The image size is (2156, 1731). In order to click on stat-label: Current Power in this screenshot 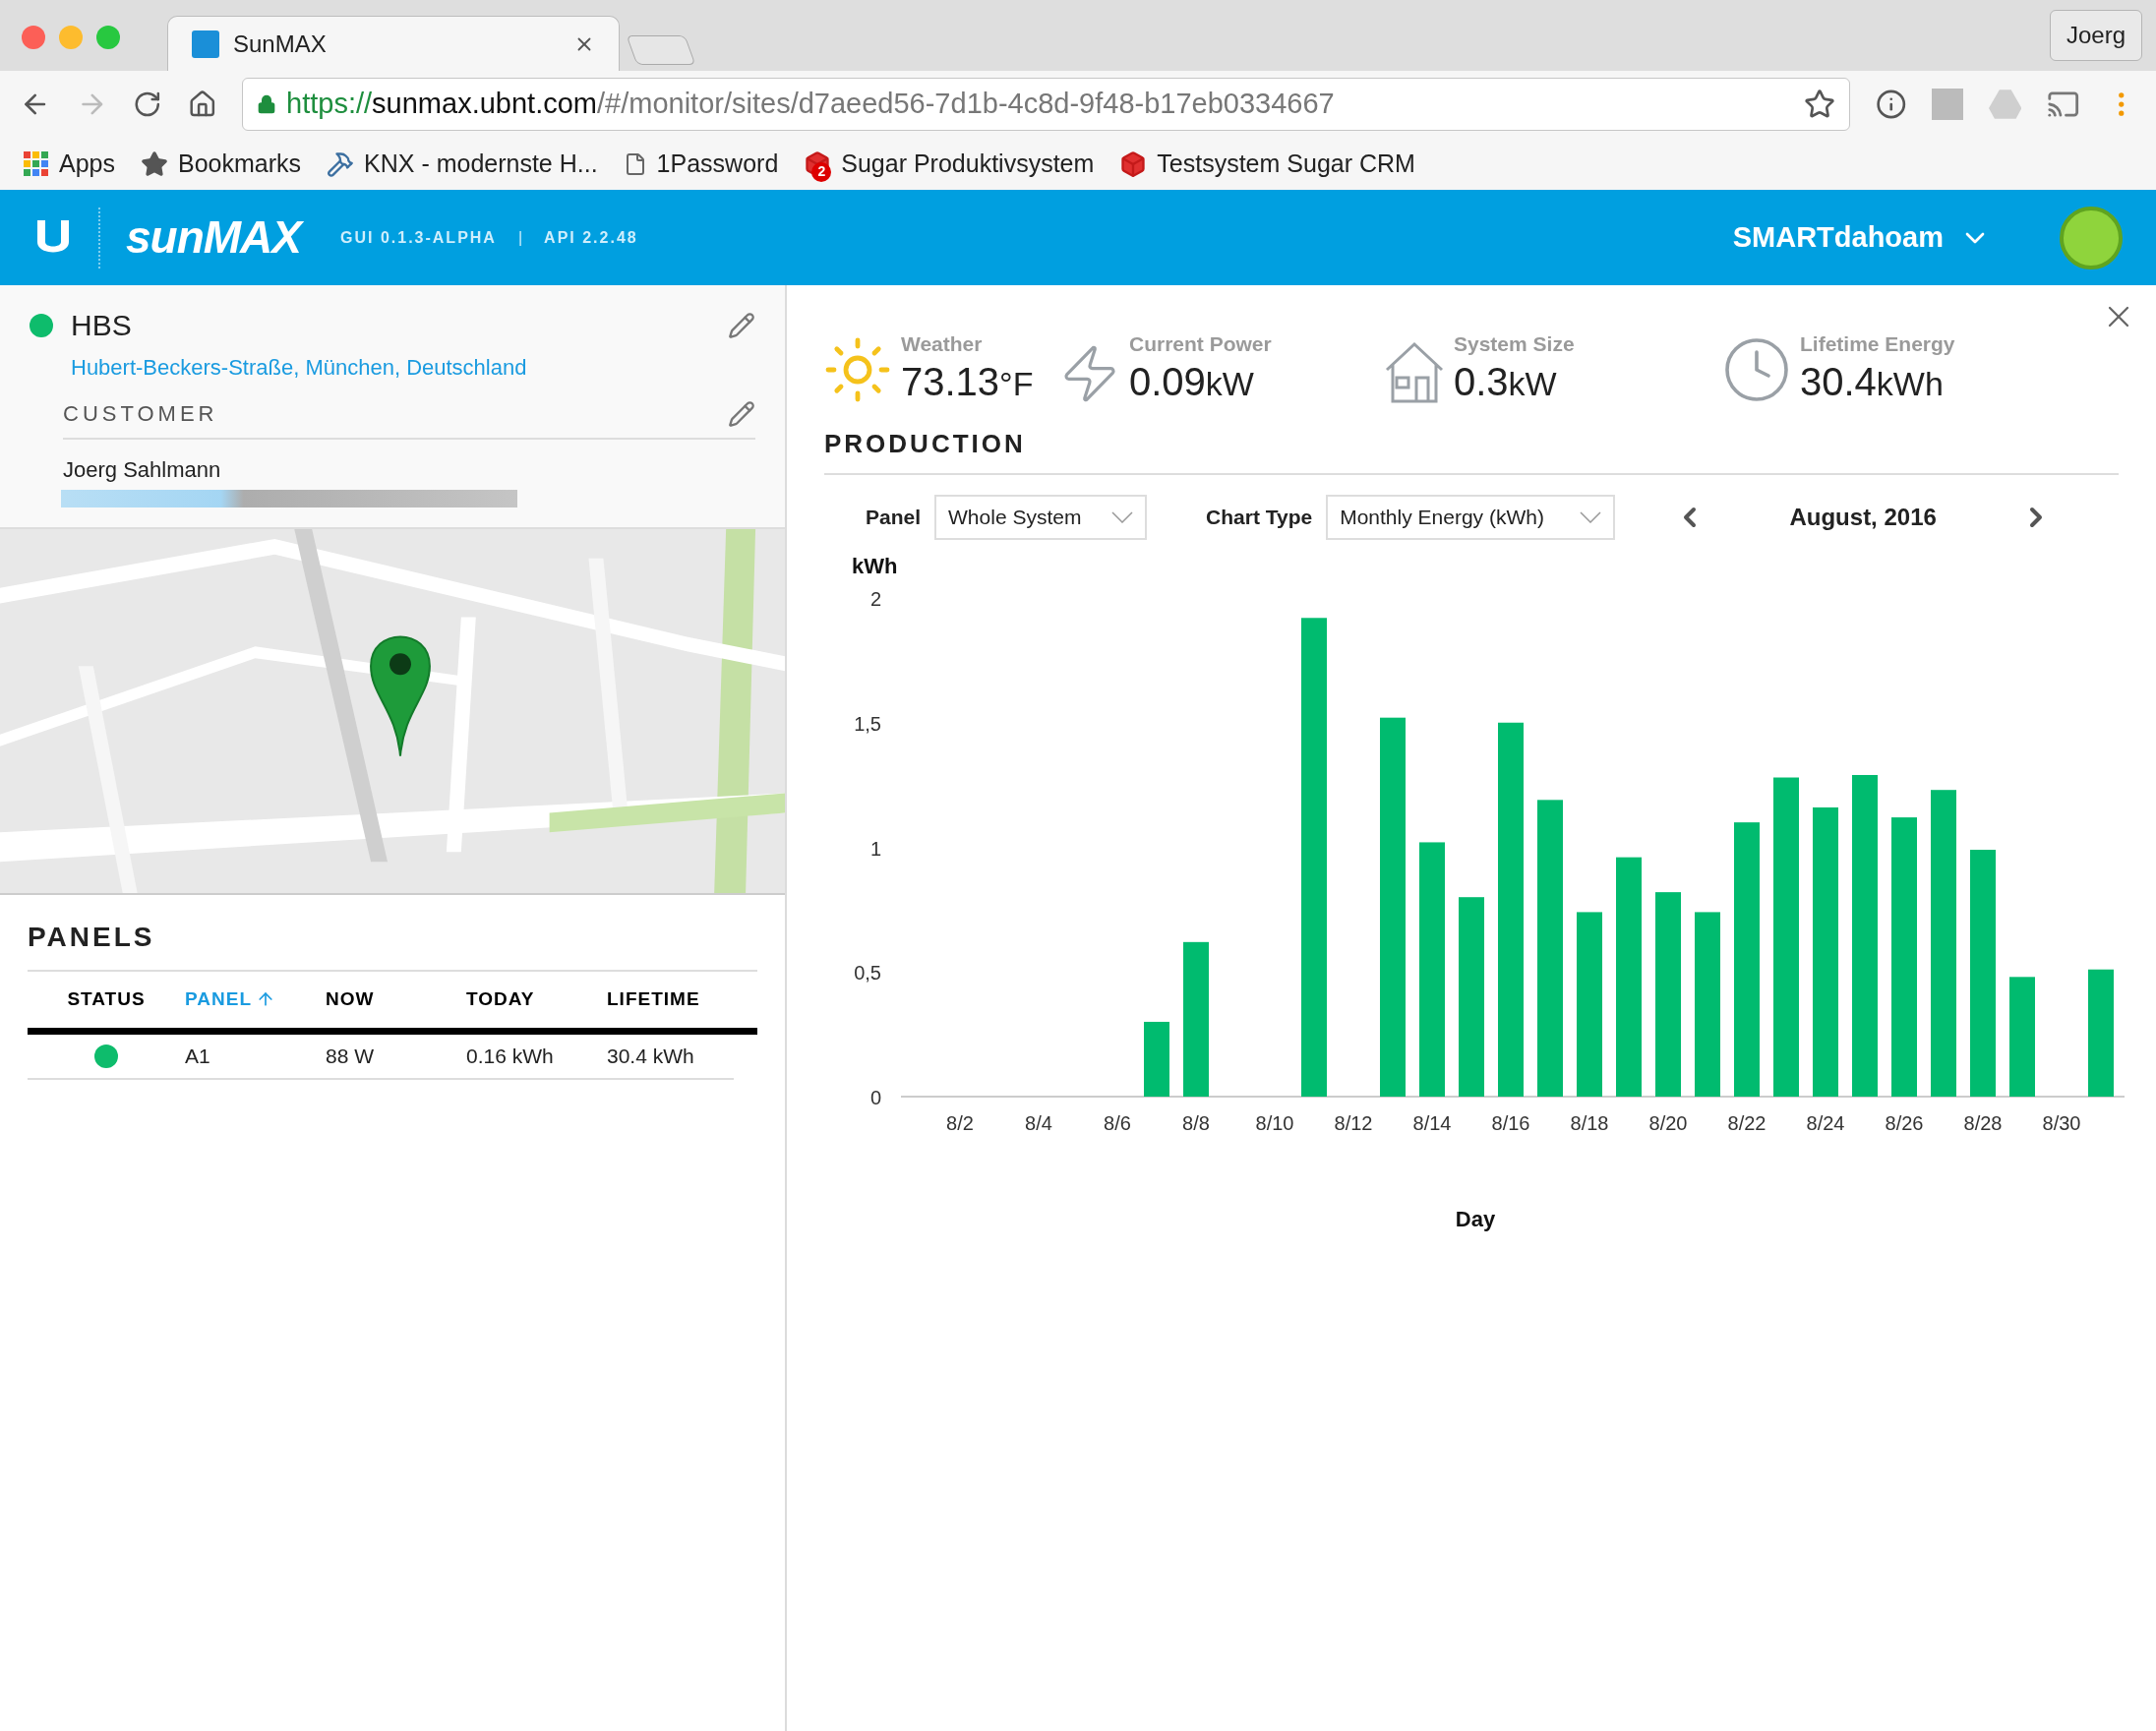, I will do `click(1200, 344)`.